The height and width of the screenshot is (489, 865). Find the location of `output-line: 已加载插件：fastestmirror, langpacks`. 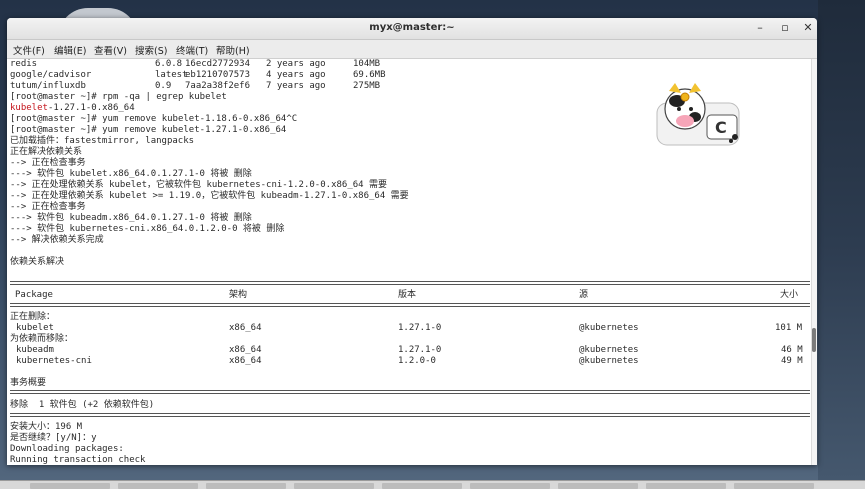

output-line: 已加载插件：fastestmirror, langpacks is located at coordinates (102, 141).